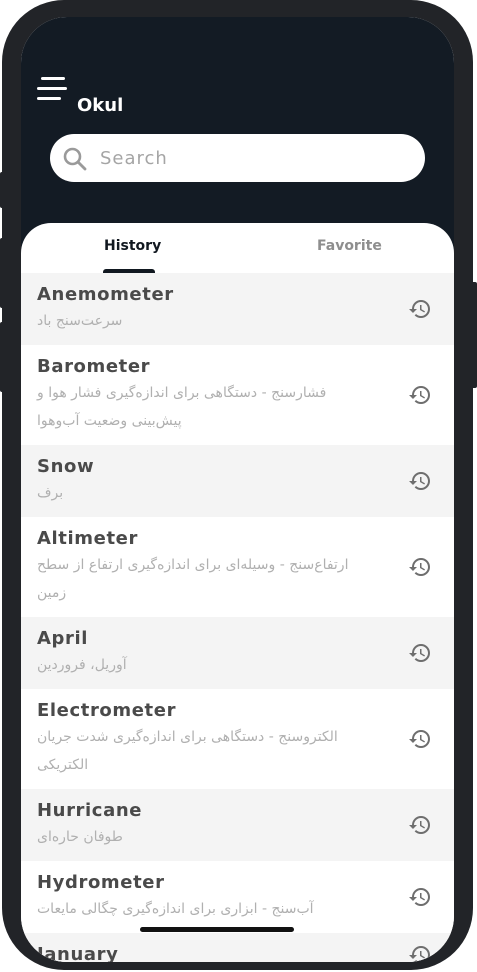  I want to click on tab-favorite: Favorite, so click(349, 246).